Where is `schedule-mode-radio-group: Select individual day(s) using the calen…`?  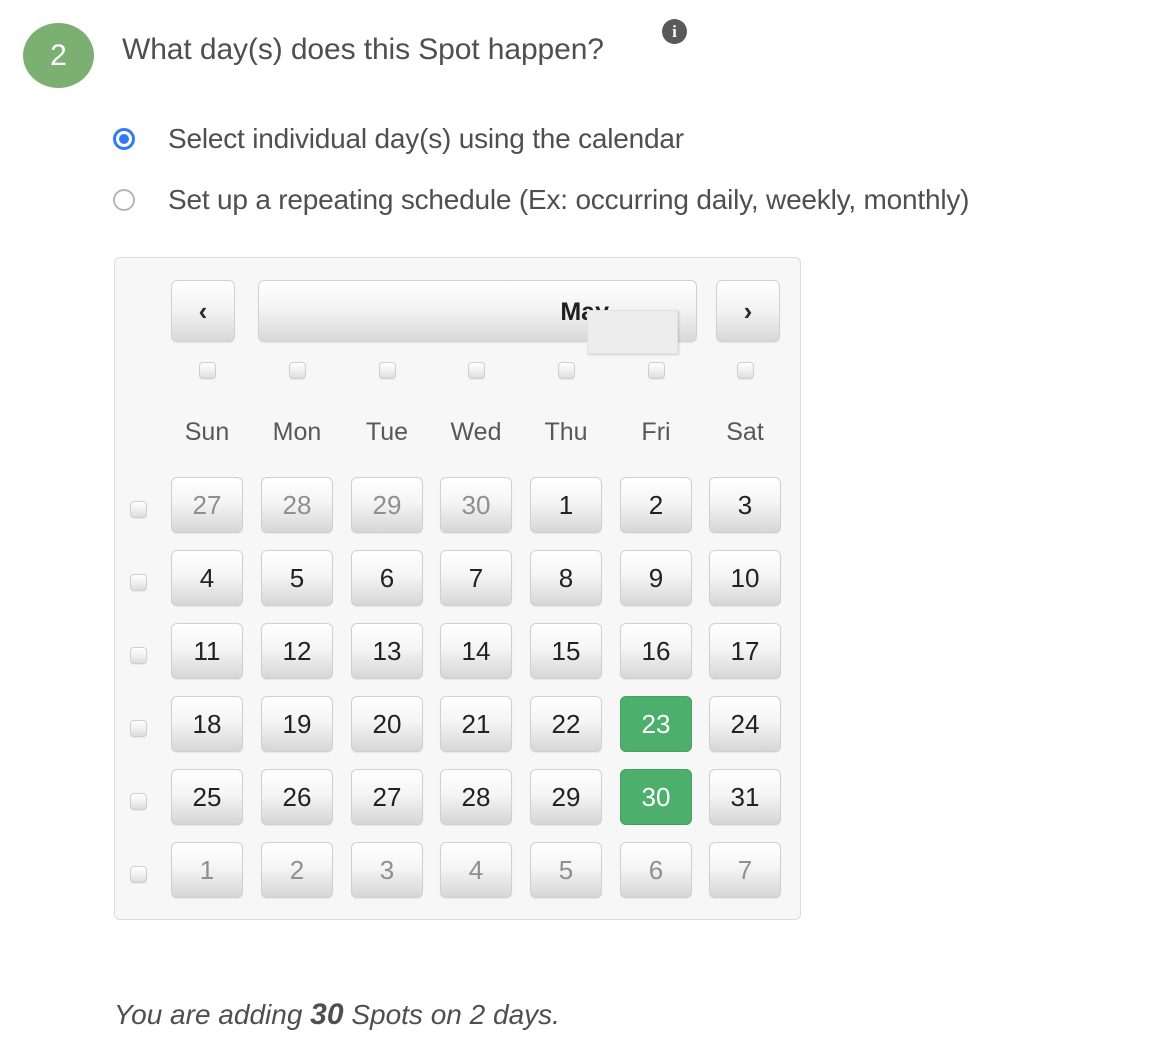 schedule-mode-radio-group: Select individual day(s) using the calen… is located at coordinates (581, 169).